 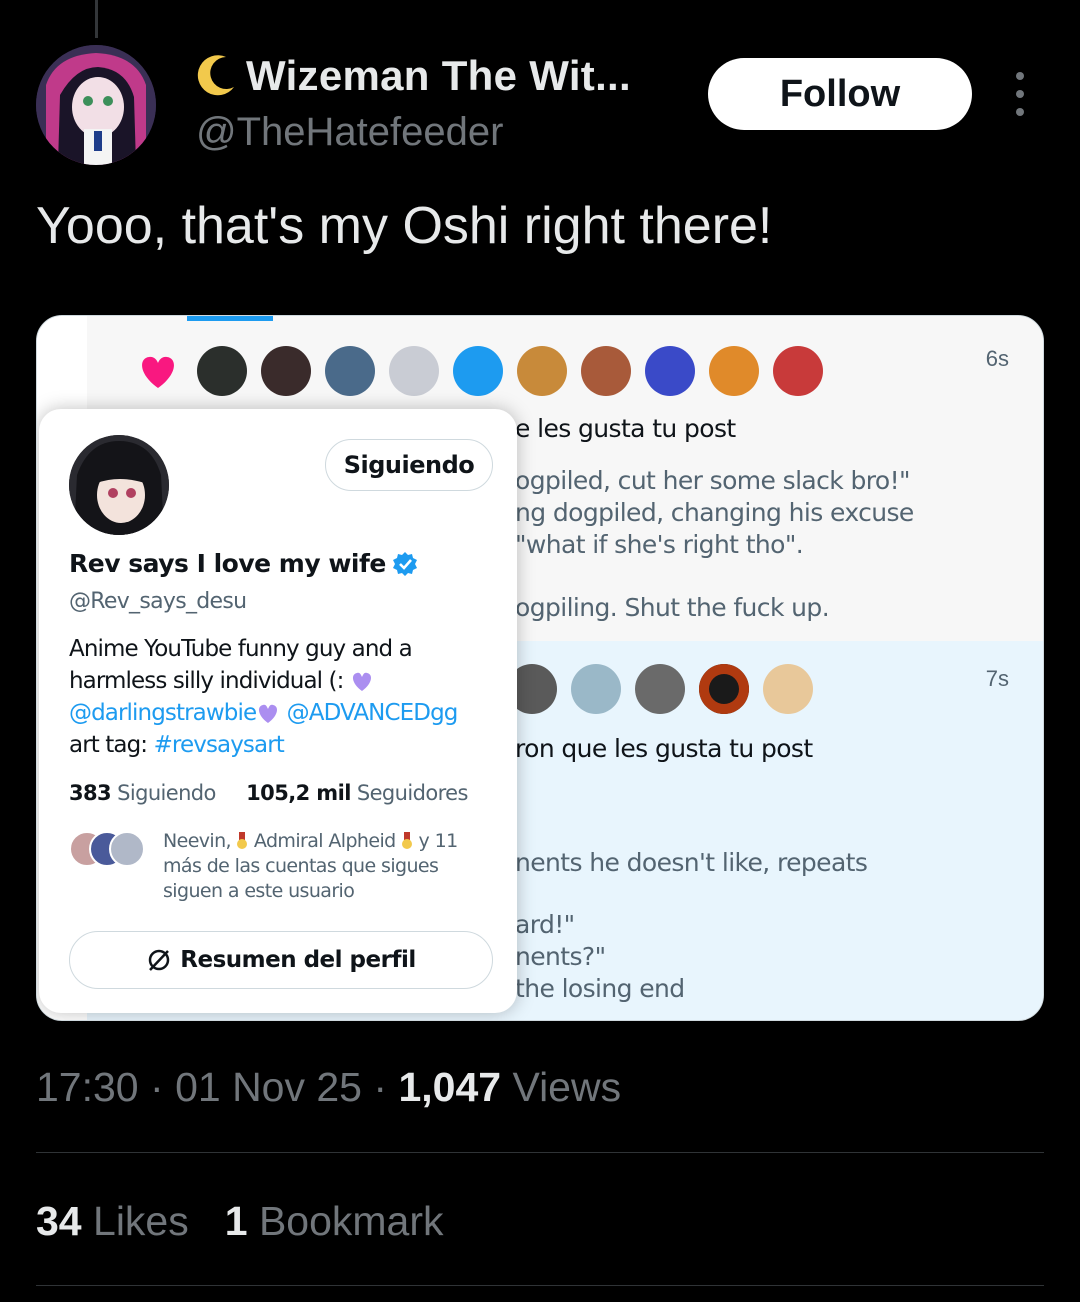 What do you see at coordinates (373, 713) in the screenshot?
I see `bio-link-advancedgg: @ADVANCEDgg` at bounding box center [373, 713].